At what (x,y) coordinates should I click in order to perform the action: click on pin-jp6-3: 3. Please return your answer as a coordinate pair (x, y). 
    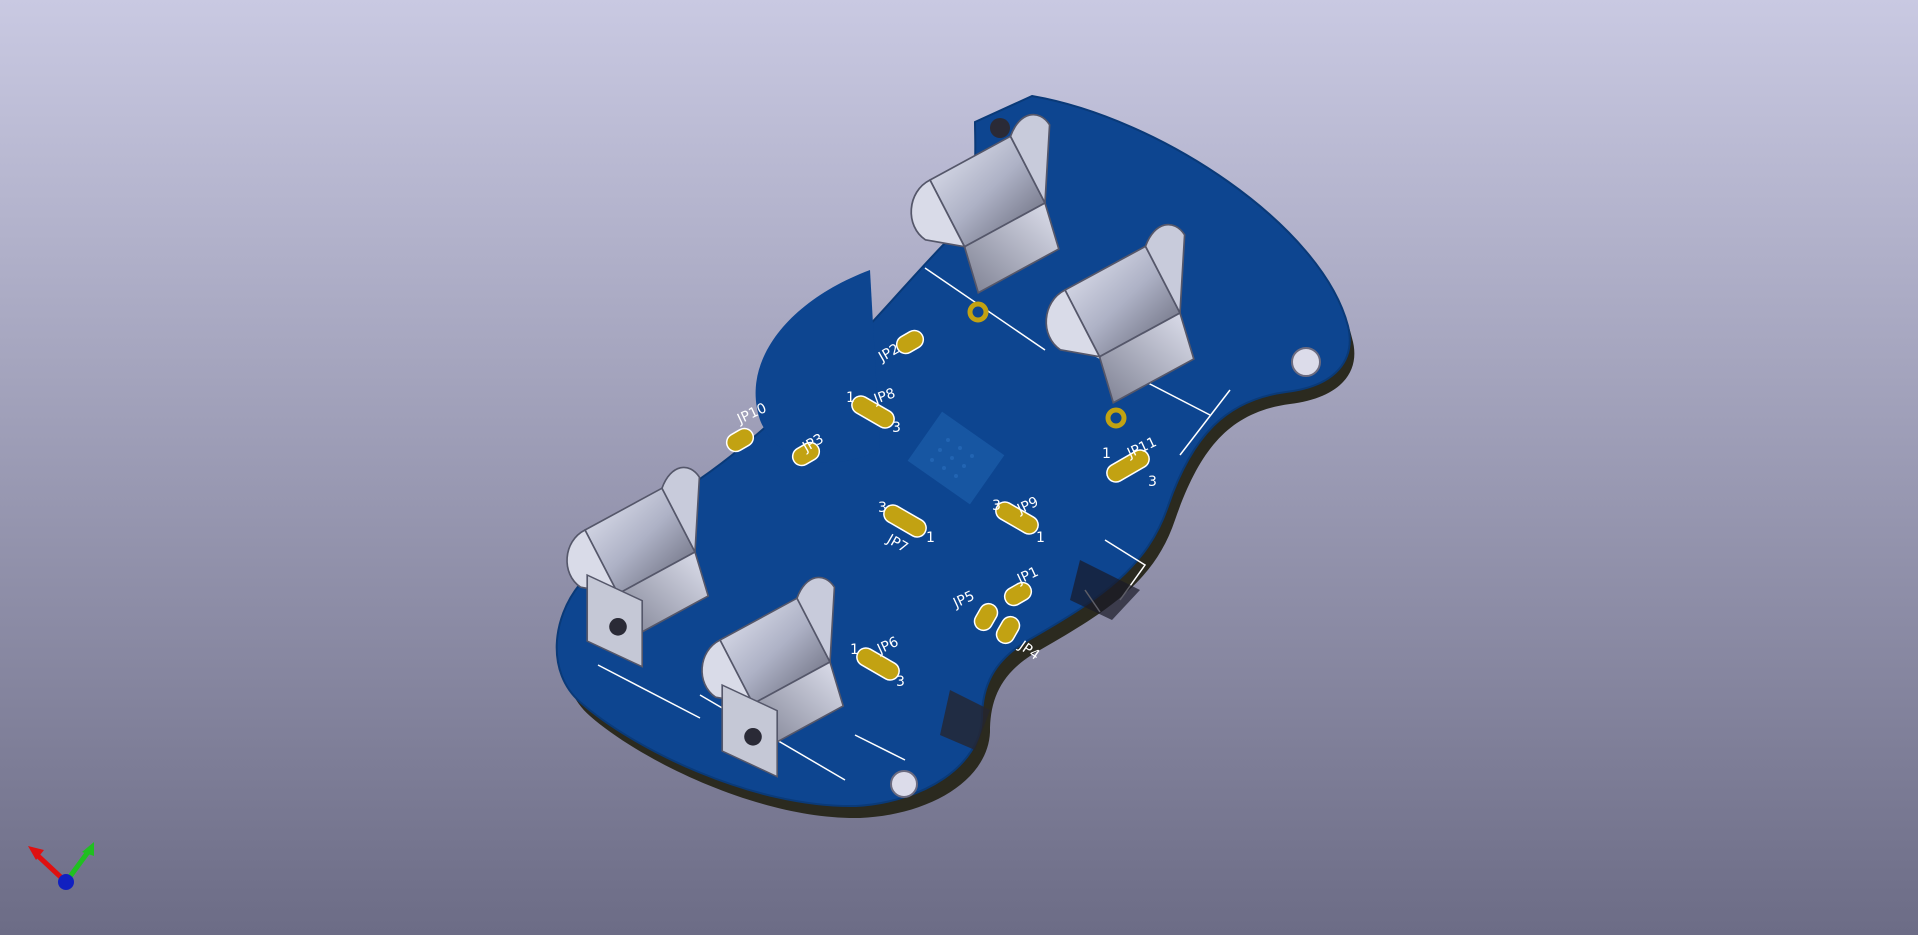
    Looking at the image, I should click on (900, 682).